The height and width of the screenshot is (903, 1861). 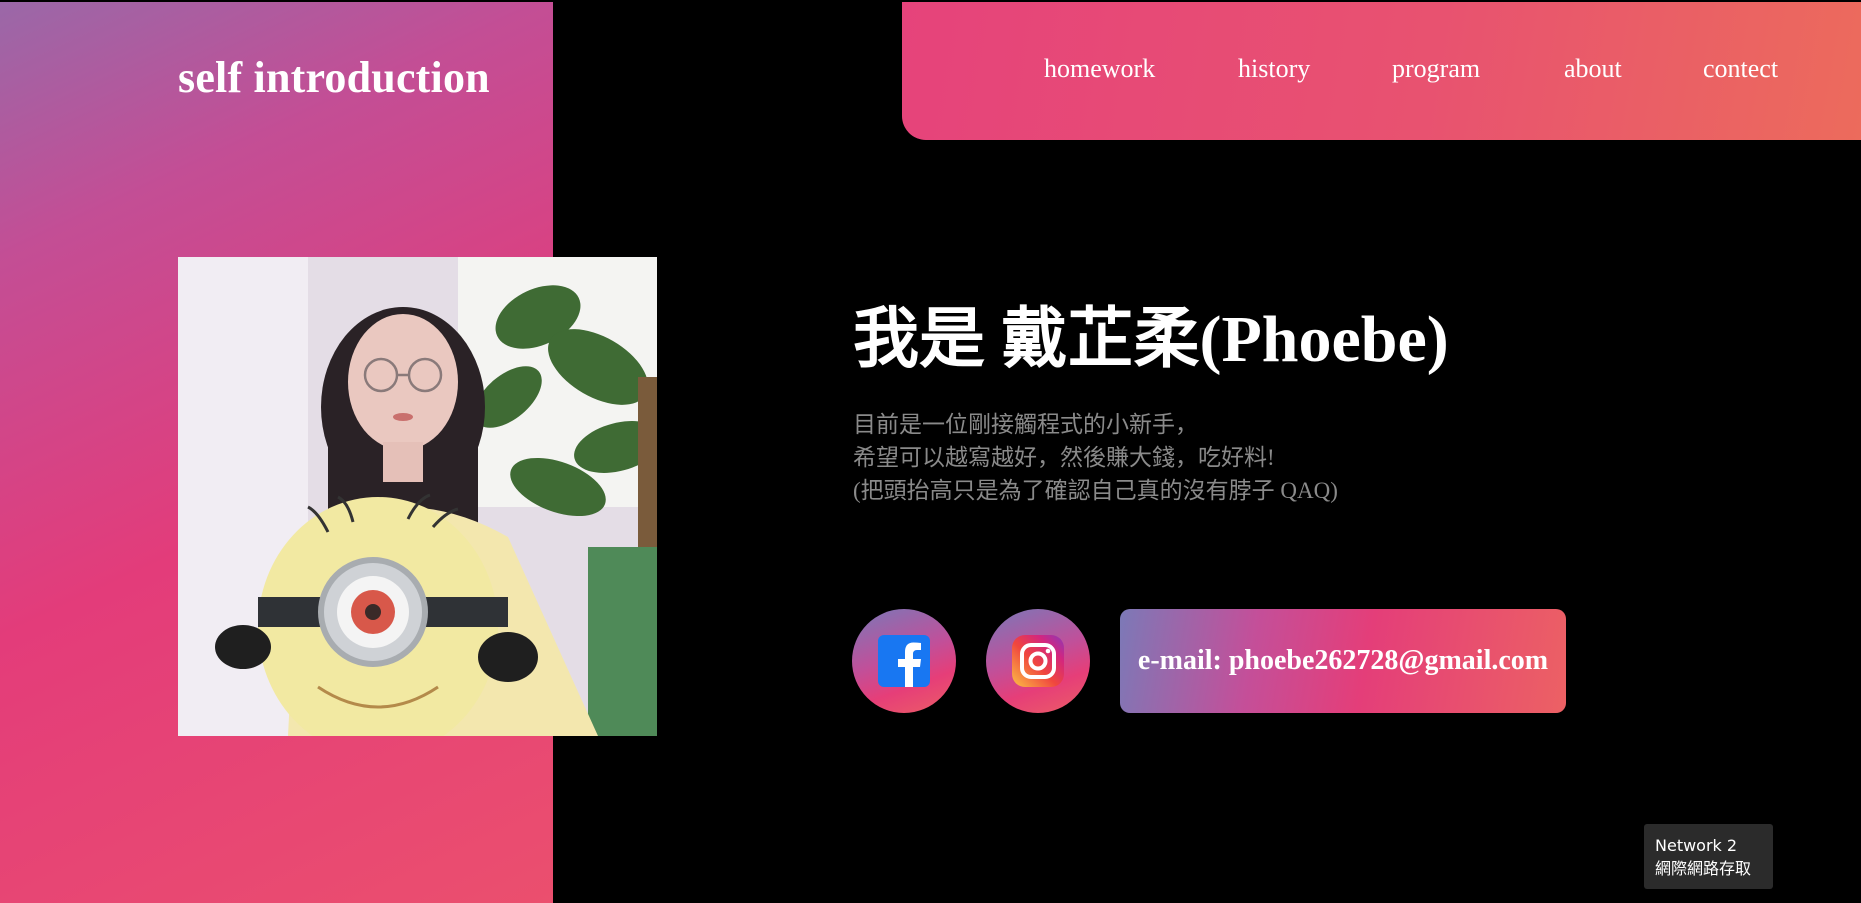 What do you see at coordinates (1025, 424) in the screenshot?
I see `description-line-1: 目前是一位剛接觸程式的小新手，` at bounding box center [1025, 424].